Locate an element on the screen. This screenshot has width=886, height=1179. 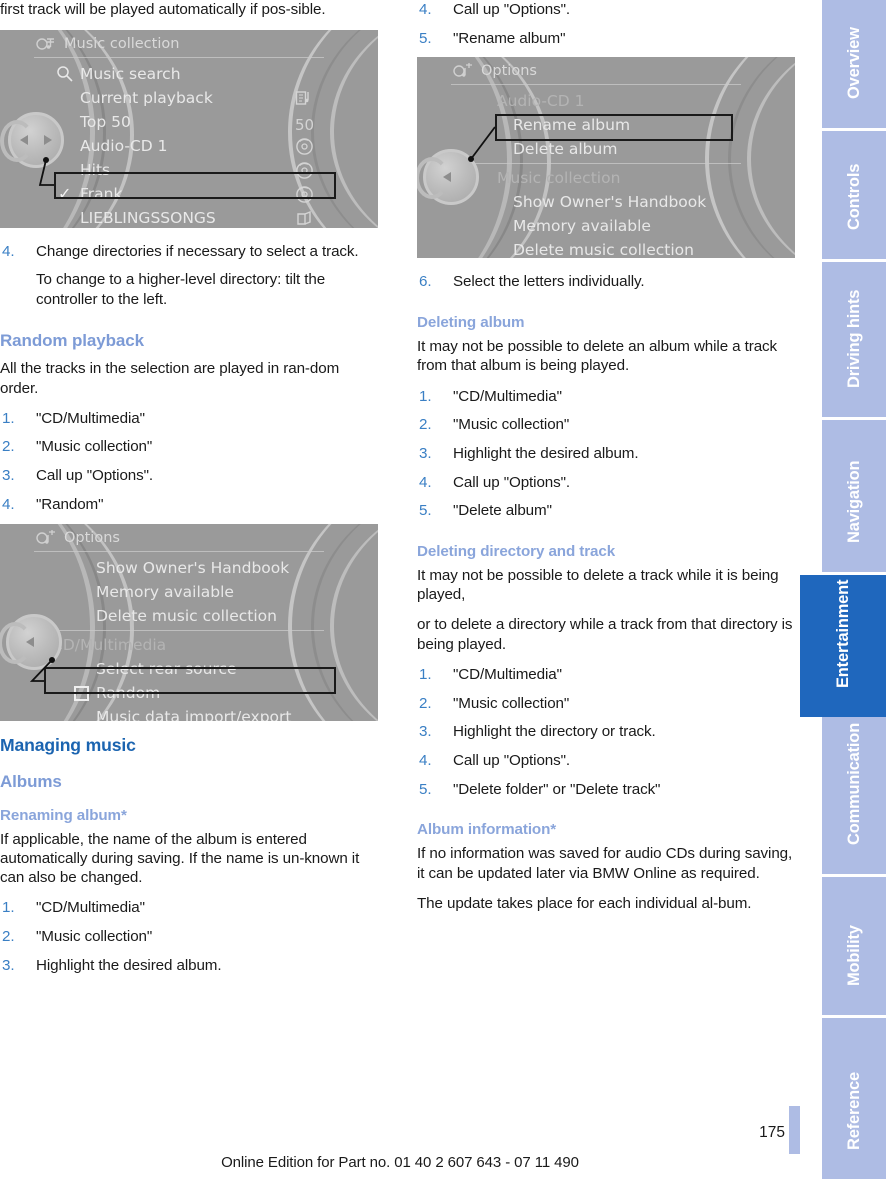
tab-navigation: Navigation is located at coordinates (854, 496).